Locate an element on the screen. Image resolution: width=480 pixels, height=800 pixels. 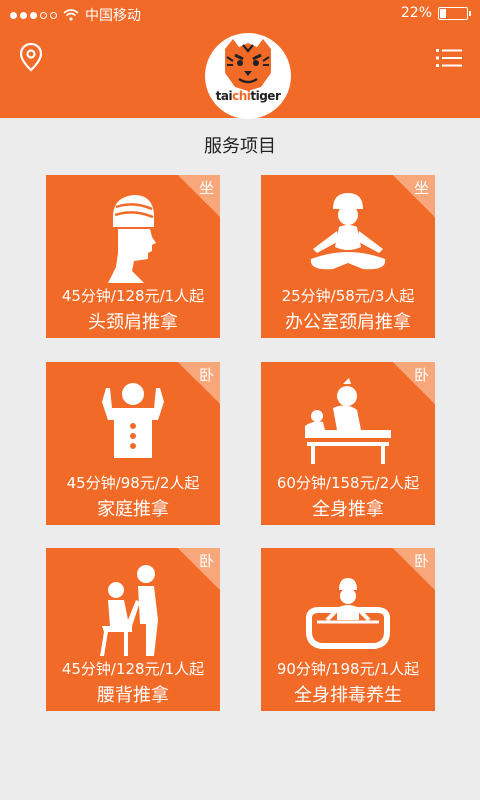
back-massage-icon is located at coordinates (133, 420).